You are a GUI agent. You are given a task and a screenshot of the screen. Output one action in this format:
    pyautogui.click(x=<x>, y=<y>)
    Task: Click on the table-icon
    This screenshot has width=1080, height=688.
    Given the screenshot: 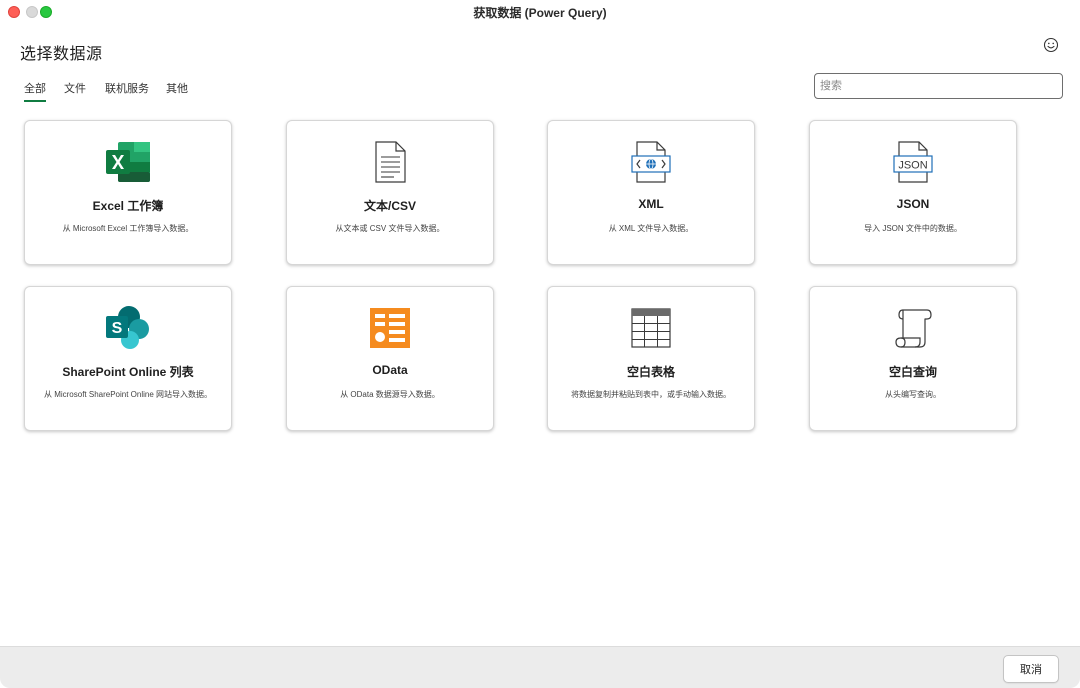 What is the action you would take?
    pyautogui.click(x=651, y=328)
    